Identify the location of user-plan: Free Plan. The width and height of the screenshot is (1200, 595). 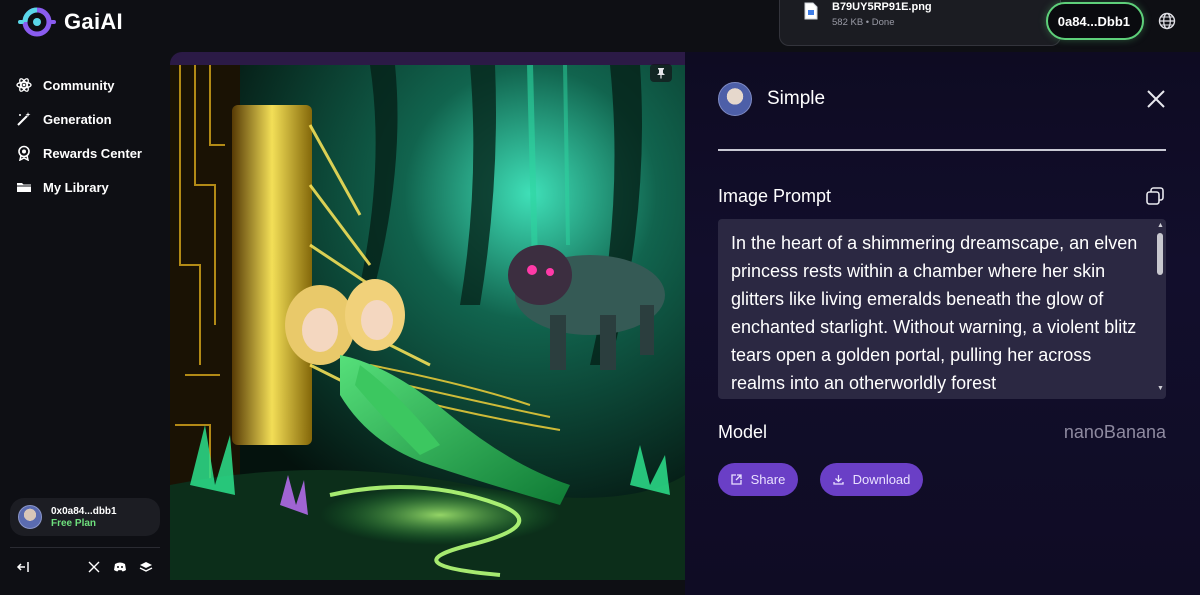
(74, 523).